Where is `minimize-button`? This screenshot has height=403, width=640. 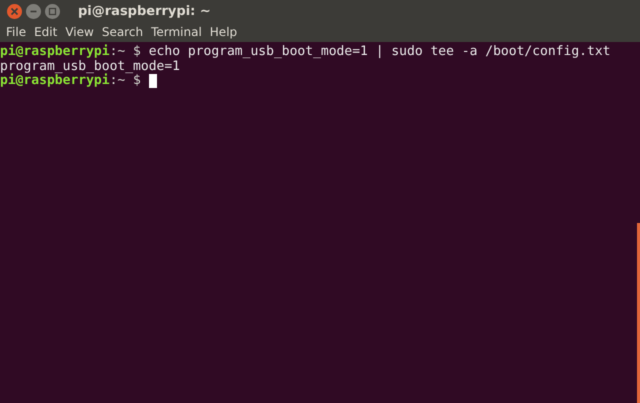 minimize-button is located at coordinates (33, 11).